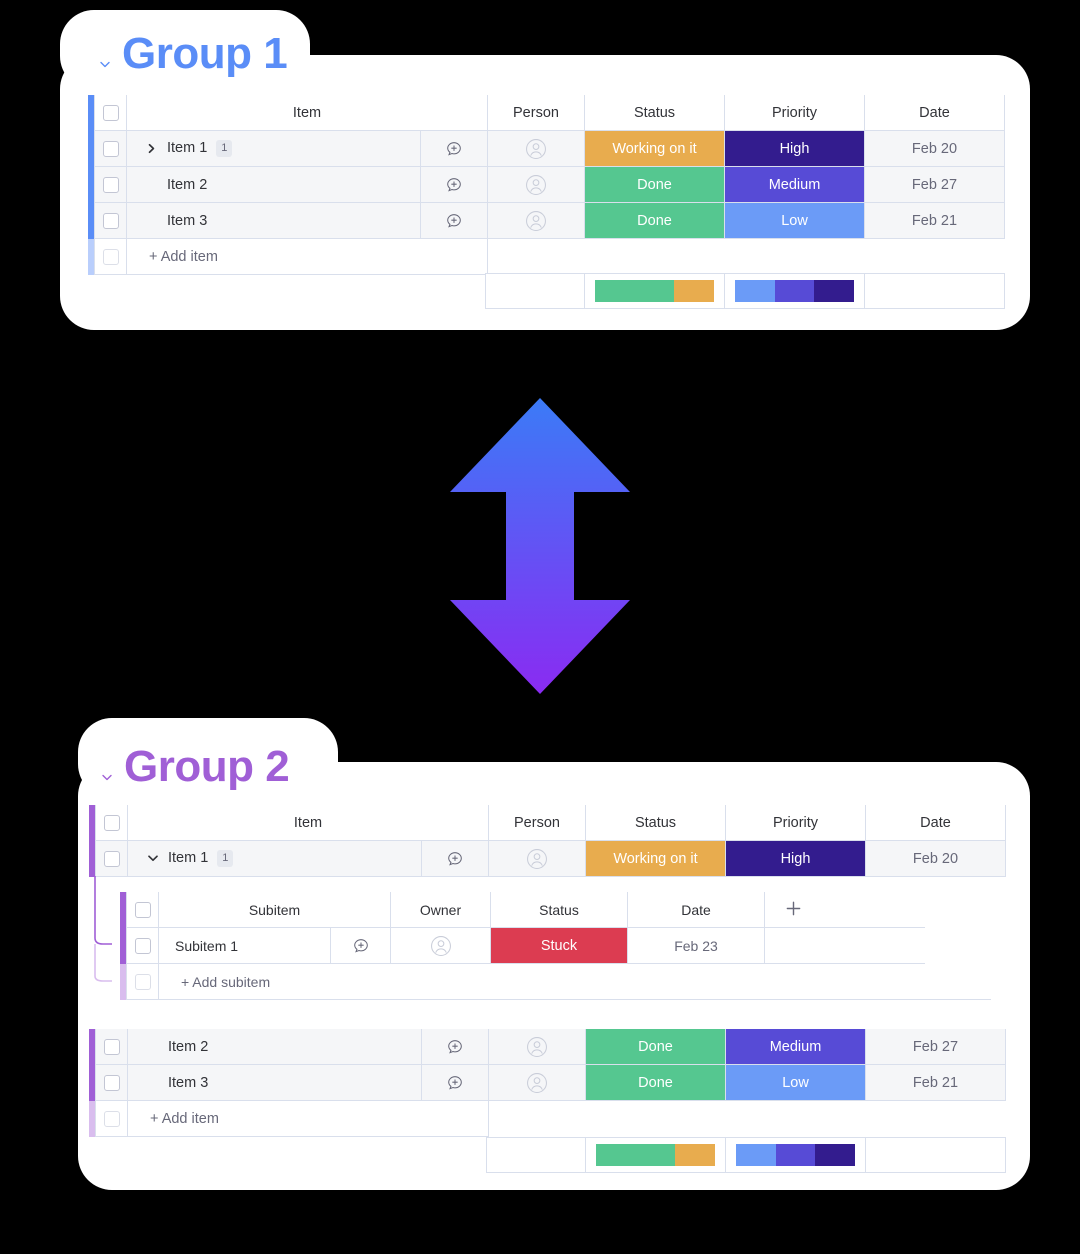 The image size is (1080, 1254). What do you see at coordinates (245, 946) in the screenshot?
I see `subitem-name: Subitem 1` at bounding box center [245, 946].